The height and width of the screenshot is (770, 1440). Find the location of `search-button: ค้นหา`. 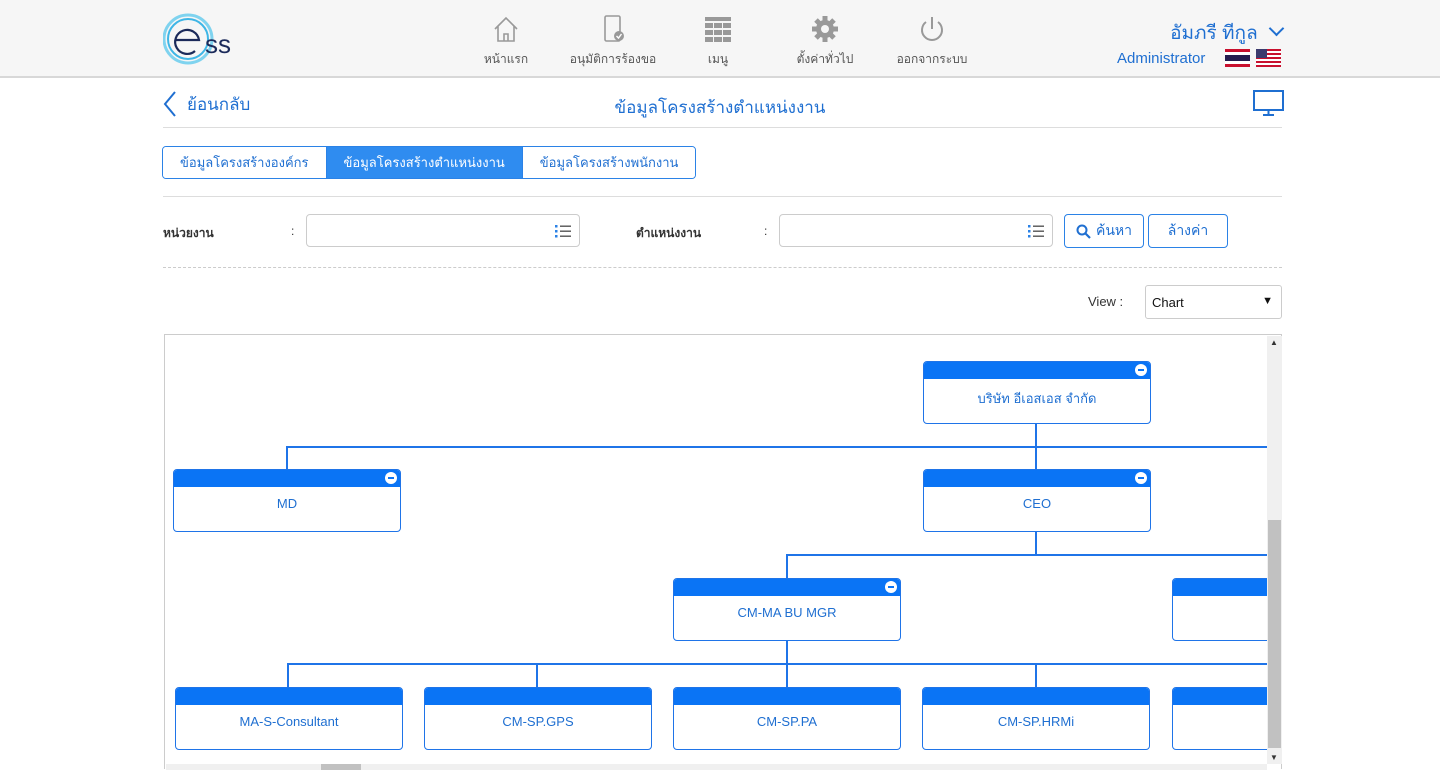

search-button: ค้นหา is located at coordinates (1104, 231).